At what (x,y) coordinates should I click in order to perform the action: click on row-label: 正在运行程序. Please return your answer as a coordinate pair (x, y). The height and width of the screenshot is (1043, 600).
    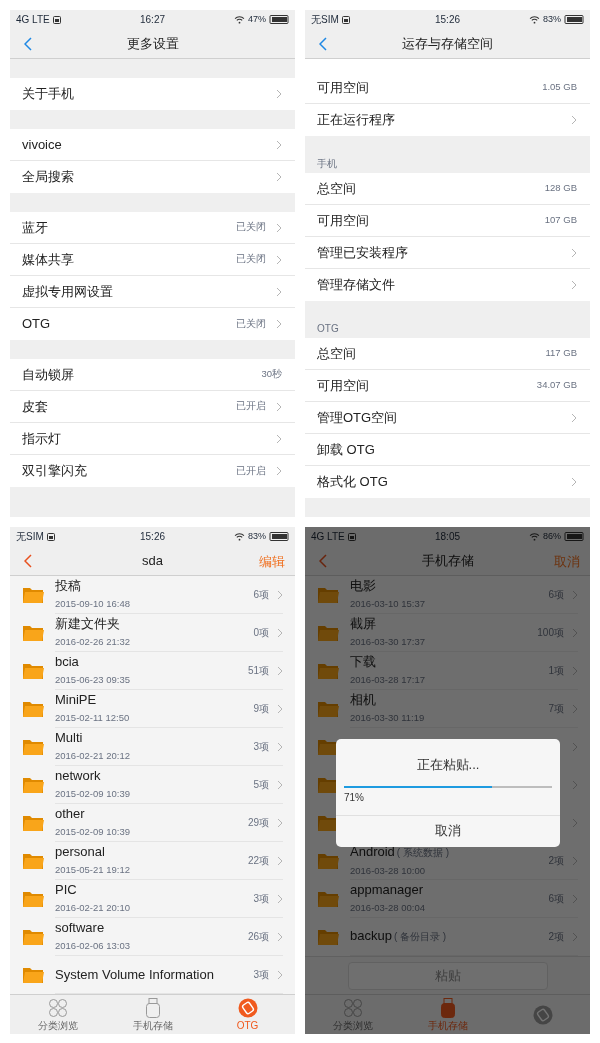
    Looking at the image, I should click on (356, 120).